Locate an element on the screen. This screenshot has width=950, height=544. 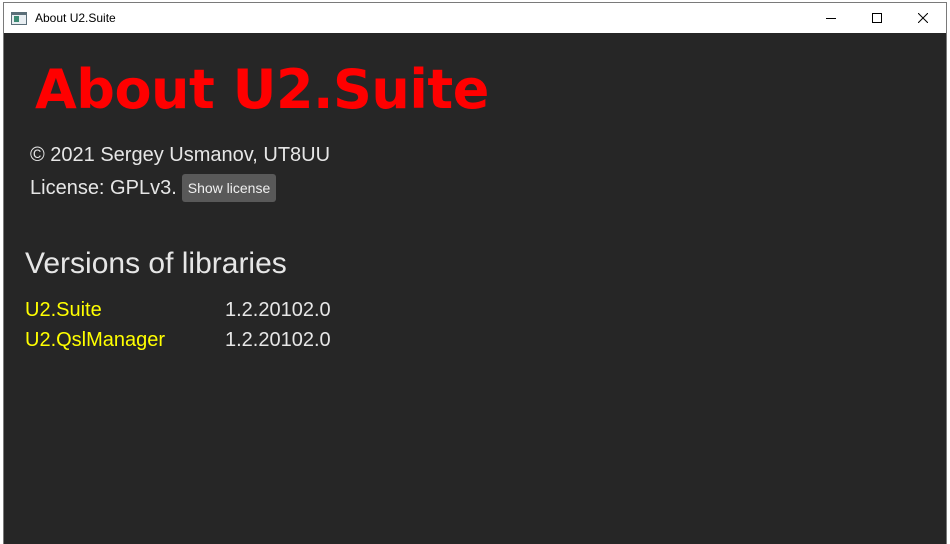
library-row: U2.Suite 1.2.20102.0 is located at coordinates (178, 310).